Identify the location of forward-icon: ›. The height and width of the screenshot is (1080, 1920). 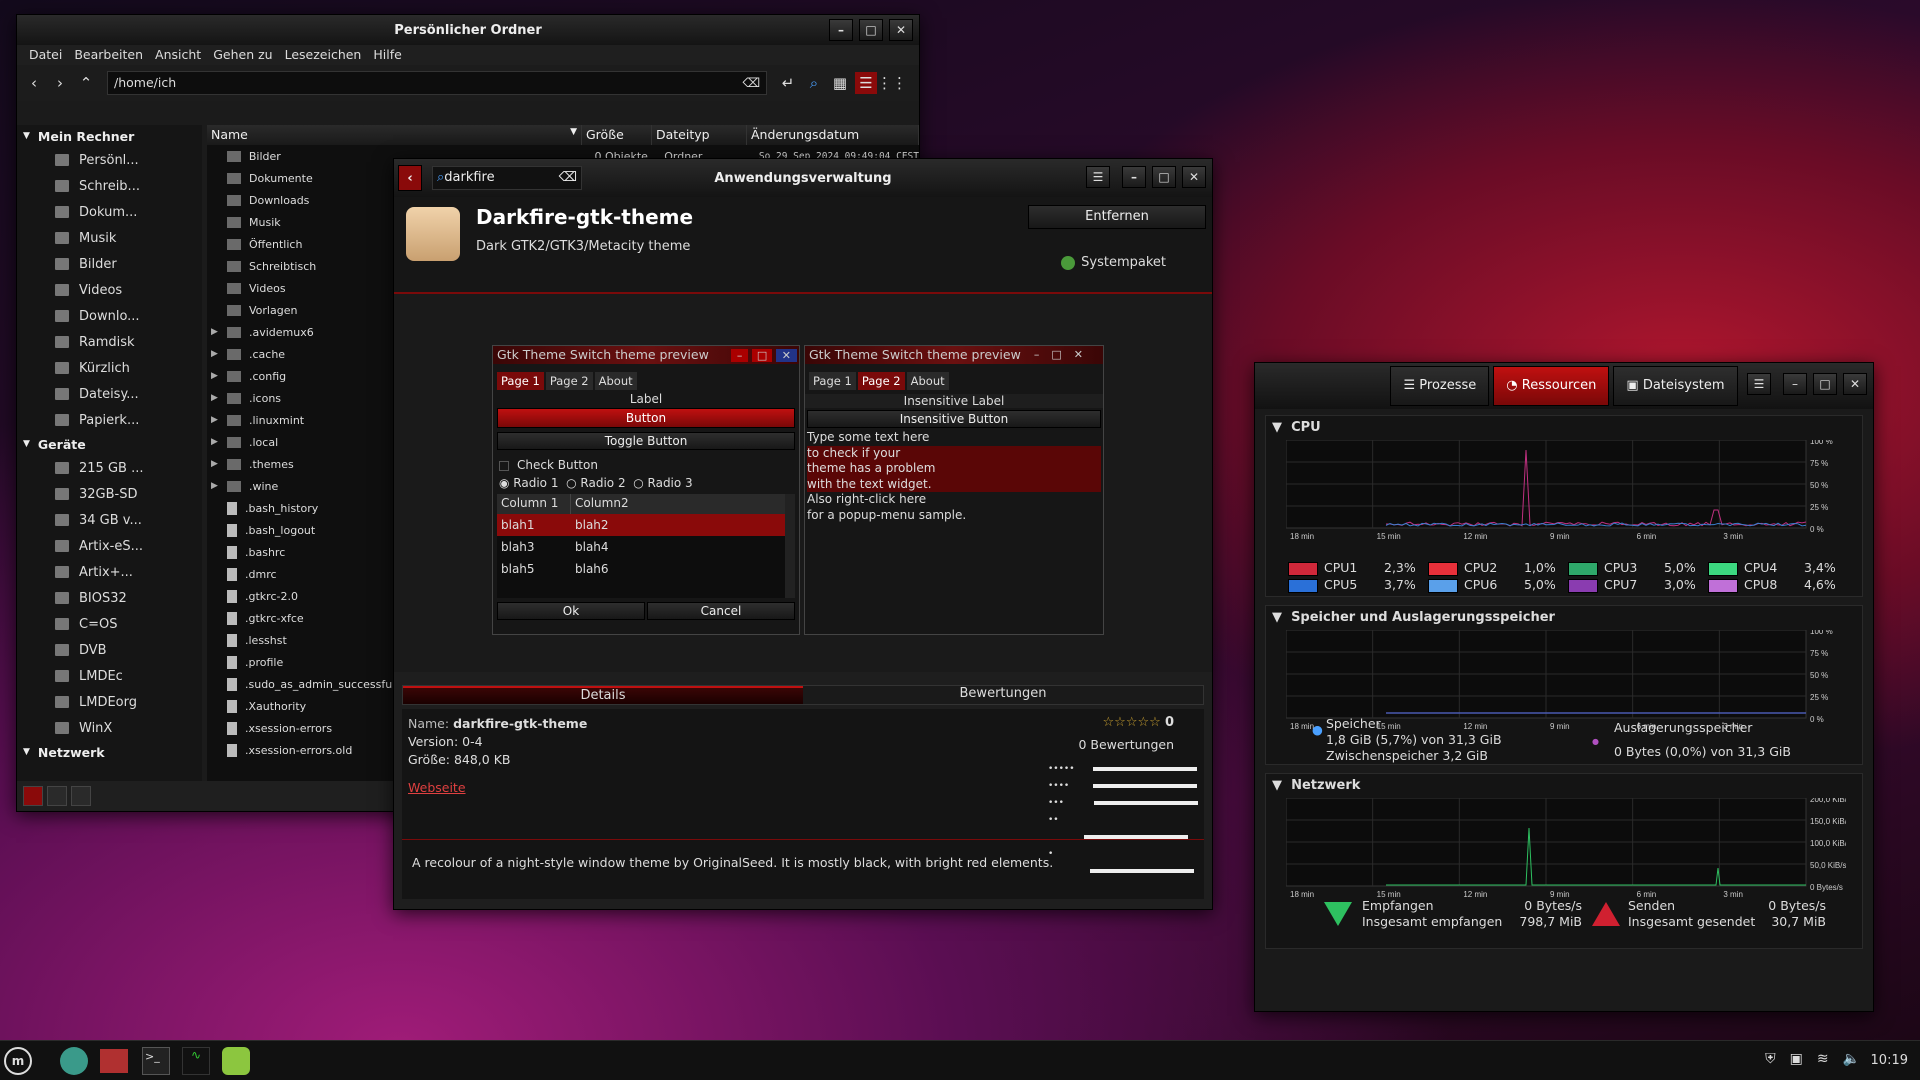
(60, 83).